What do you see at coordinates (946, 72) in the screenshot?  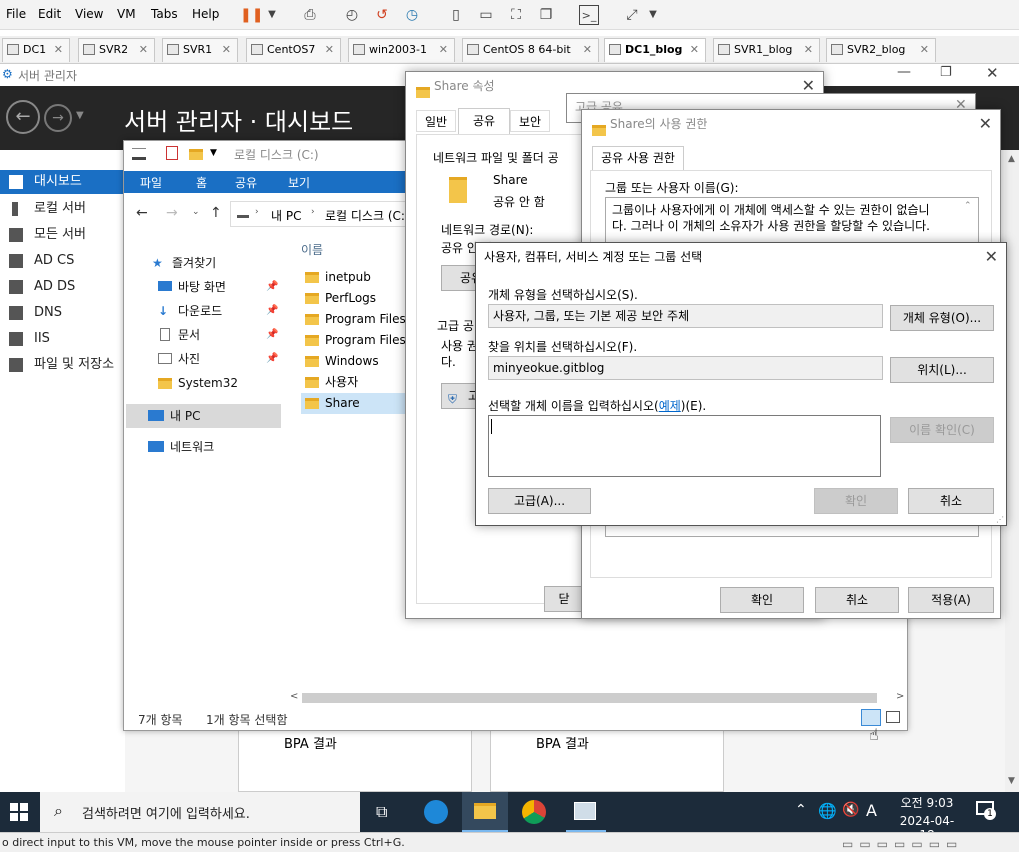 I see `restore-icon: ❐` at bounding box center [946, 72].